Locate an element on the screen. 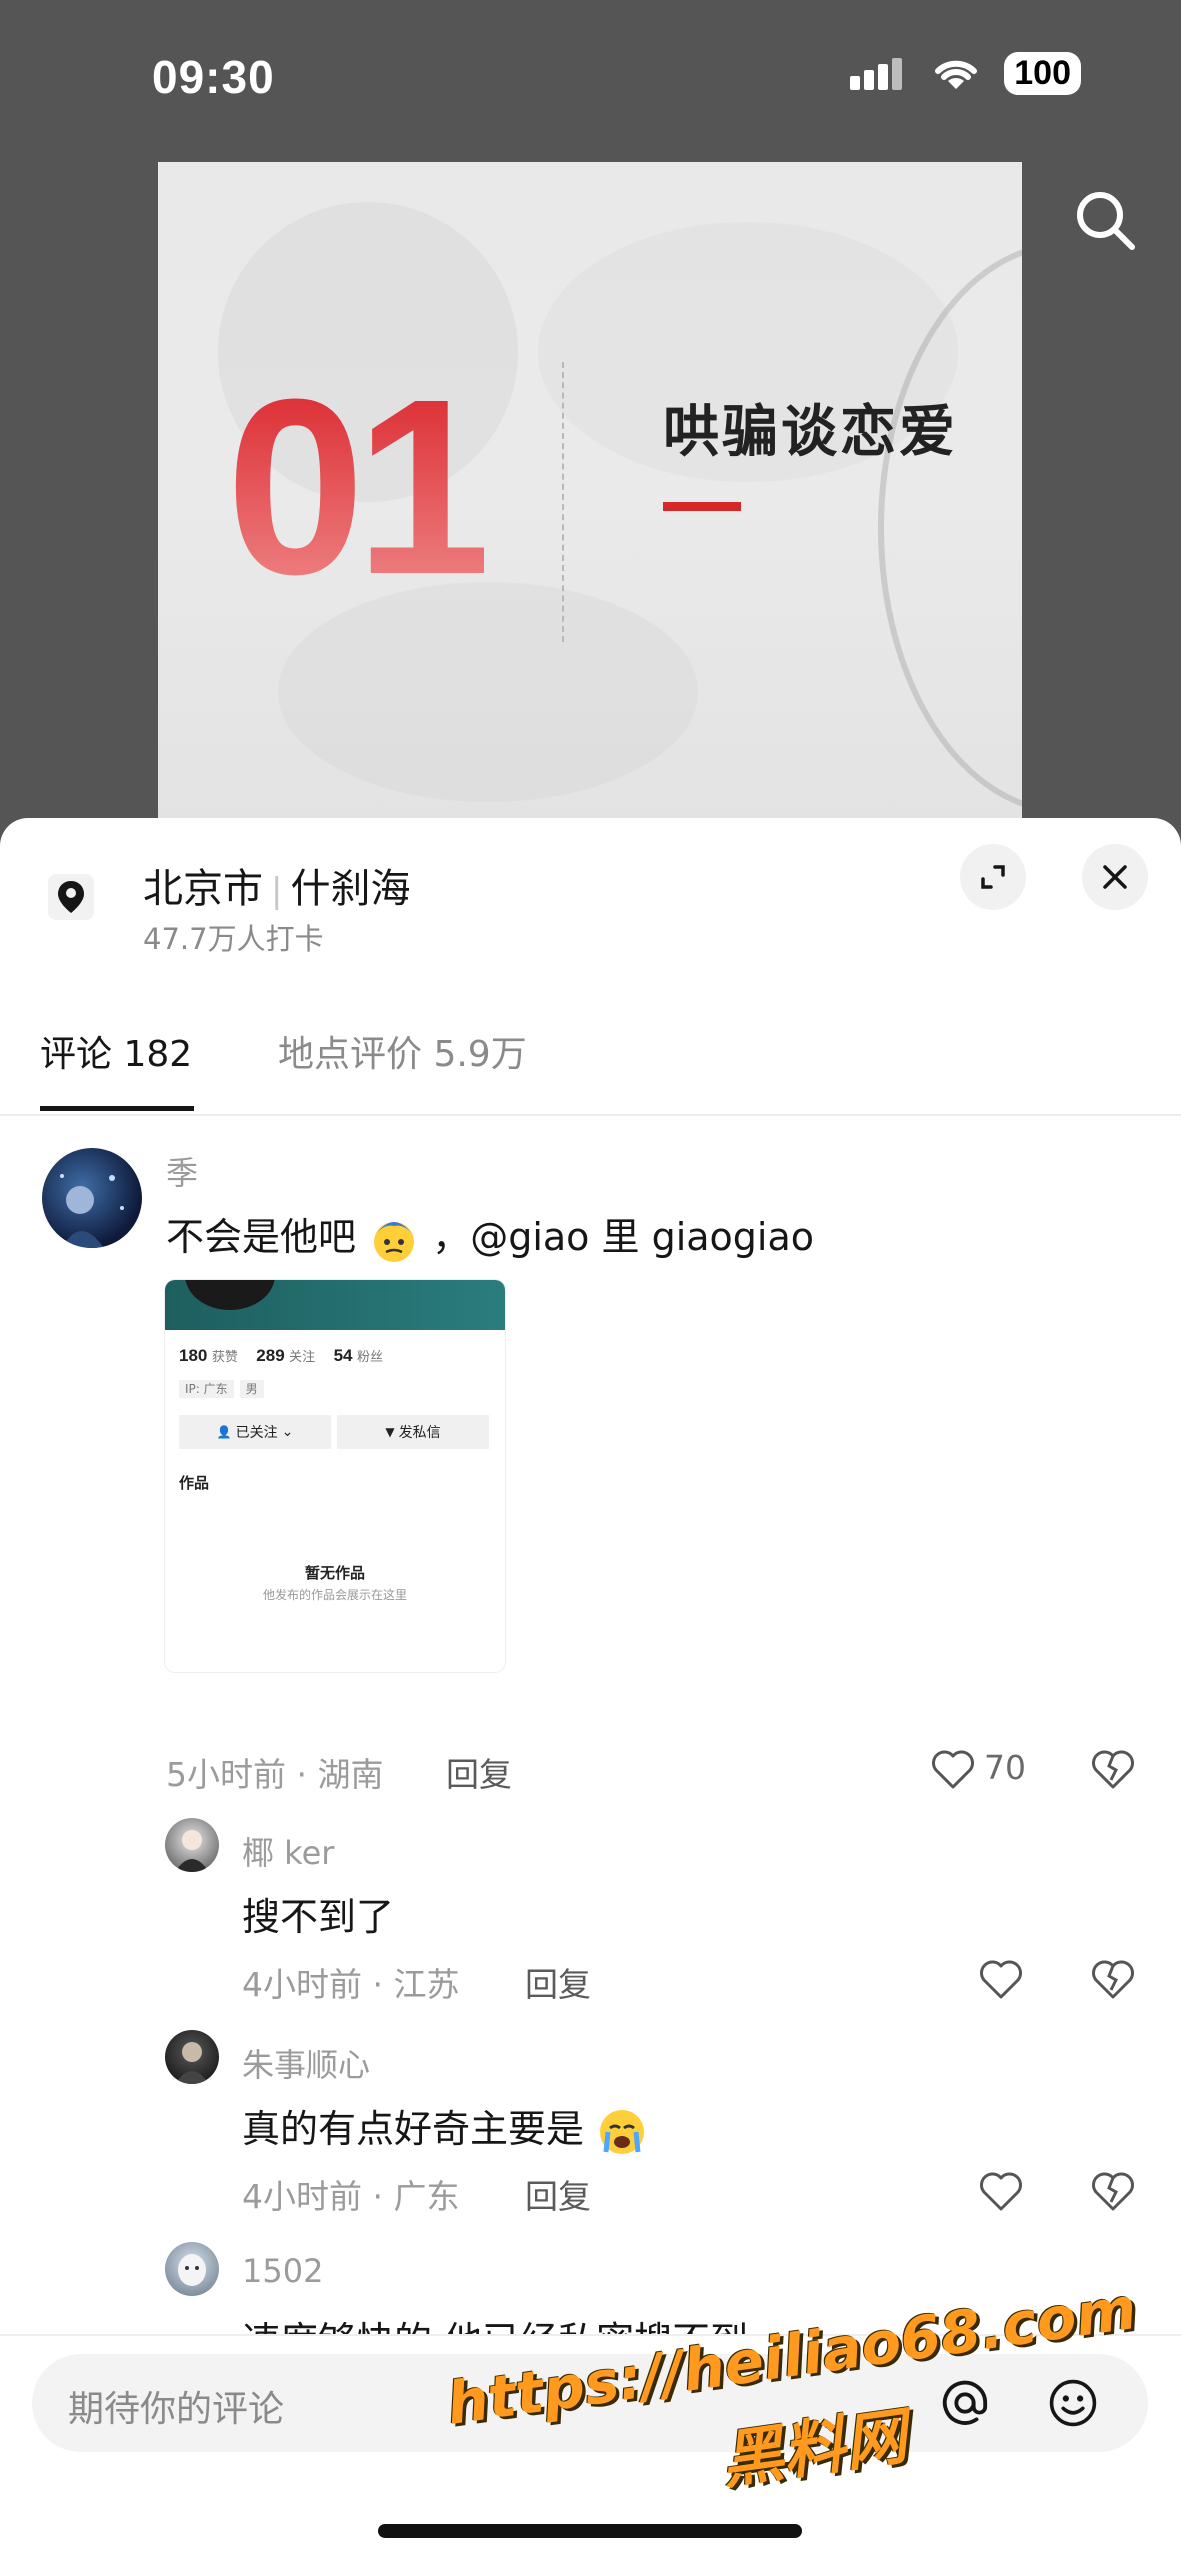 This screenshot has width=1181, height=2560. search-button is located at coordinates (1105, 220).